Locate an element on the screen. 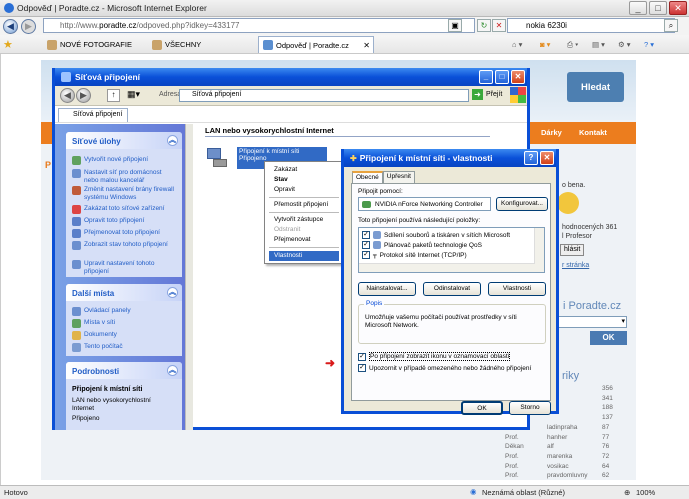  other-place-item: Tento počítač is located at coordinates (97, 347).